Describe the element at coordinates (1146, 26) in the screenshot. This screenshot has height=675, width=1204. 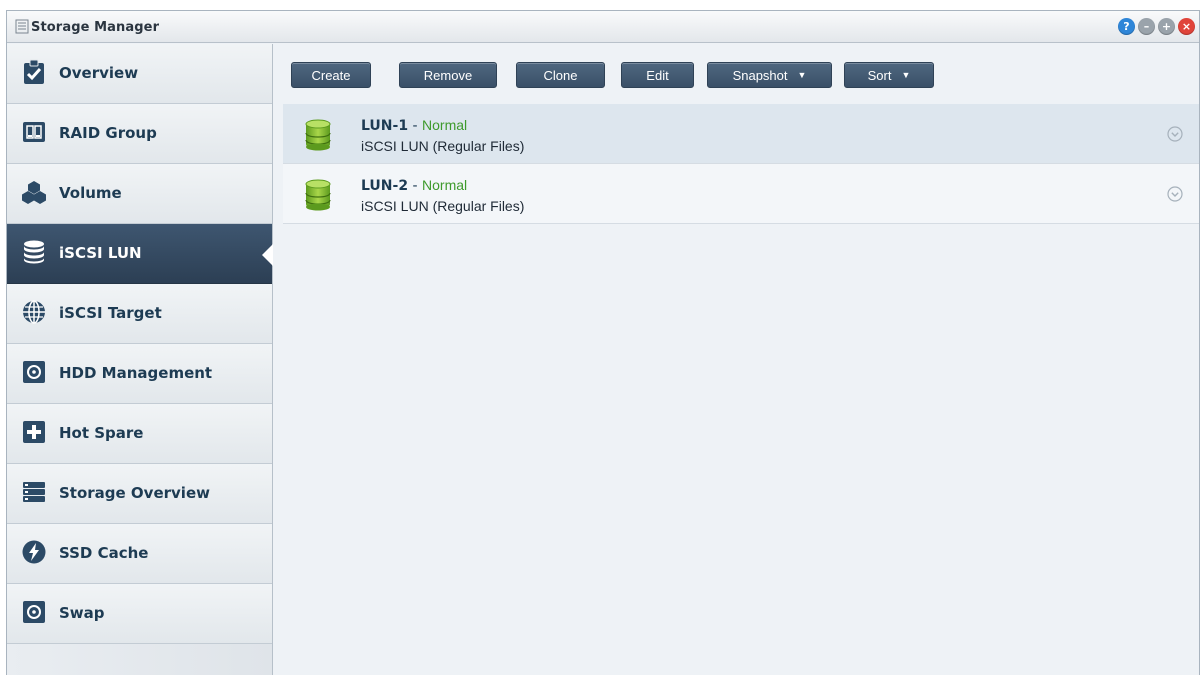
I see `minimize-icon: –` at that location.